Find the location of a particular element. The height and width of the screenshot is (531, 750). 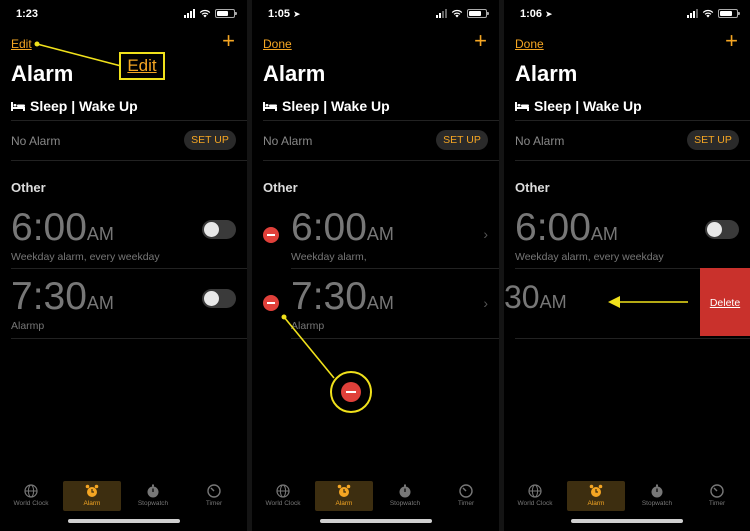

status-bar: 1:05 ➤ is located at coordinates (378, 15).